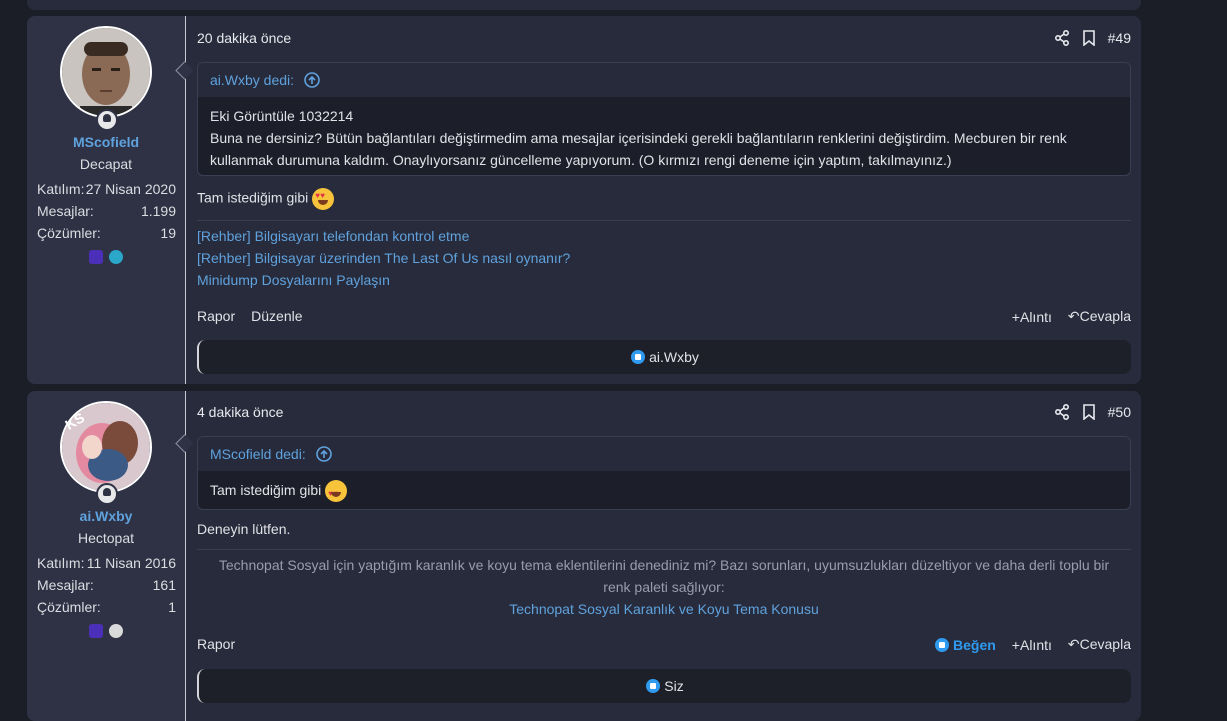 This screenshot has height=721, width=1227. I want to click on user-title: Decapat, so click(106, 164).